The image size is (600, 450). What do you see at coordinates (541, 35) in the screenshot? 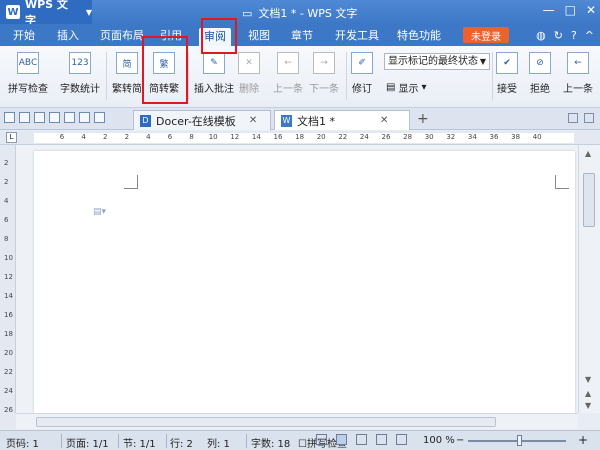
I see `skin-icon: ◍` at bounding box center [541, 35].